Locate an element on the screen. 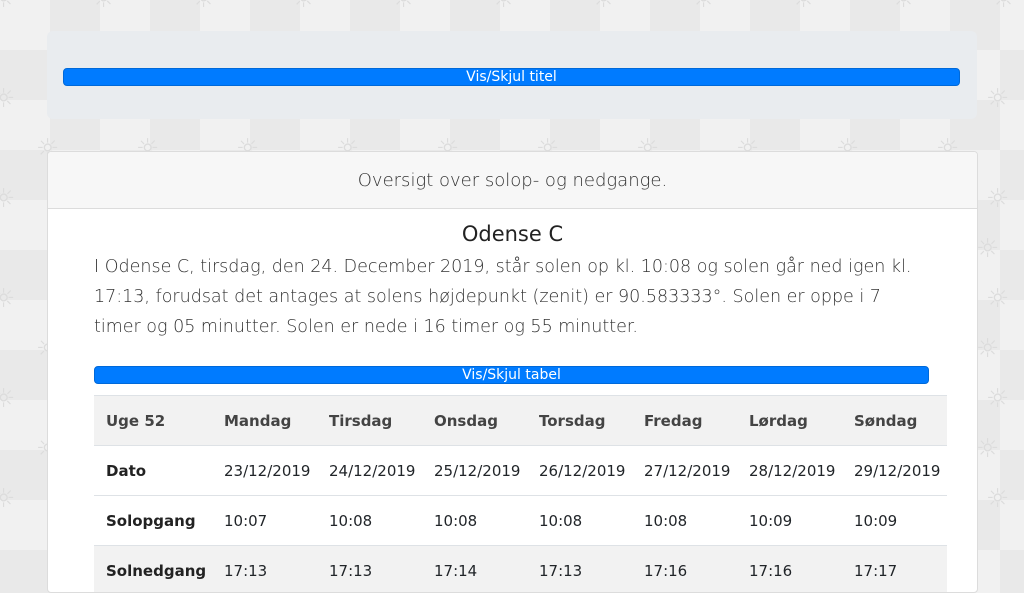 The height and width of the screenshot is (593, 1024). day-header: Mandag is located at coordinates (264, 421).